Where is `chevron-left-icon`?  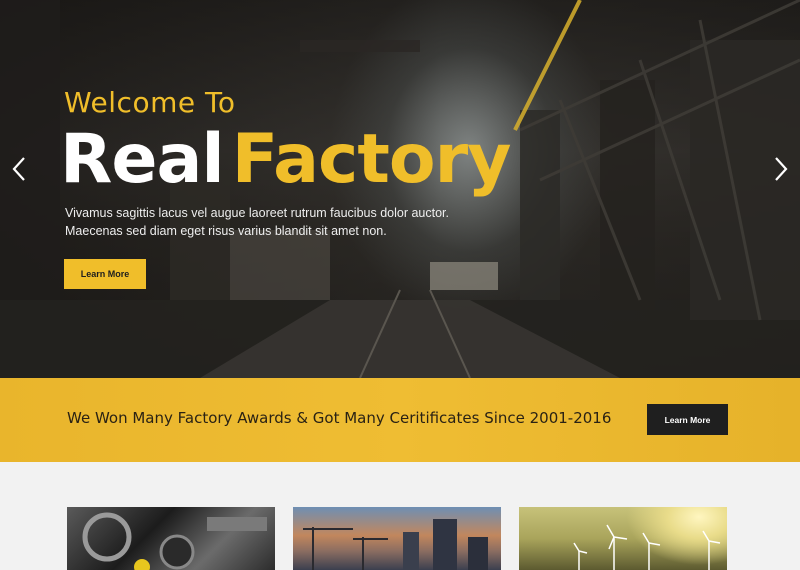 chevron-left-icon is located at coordinates (18, 169).